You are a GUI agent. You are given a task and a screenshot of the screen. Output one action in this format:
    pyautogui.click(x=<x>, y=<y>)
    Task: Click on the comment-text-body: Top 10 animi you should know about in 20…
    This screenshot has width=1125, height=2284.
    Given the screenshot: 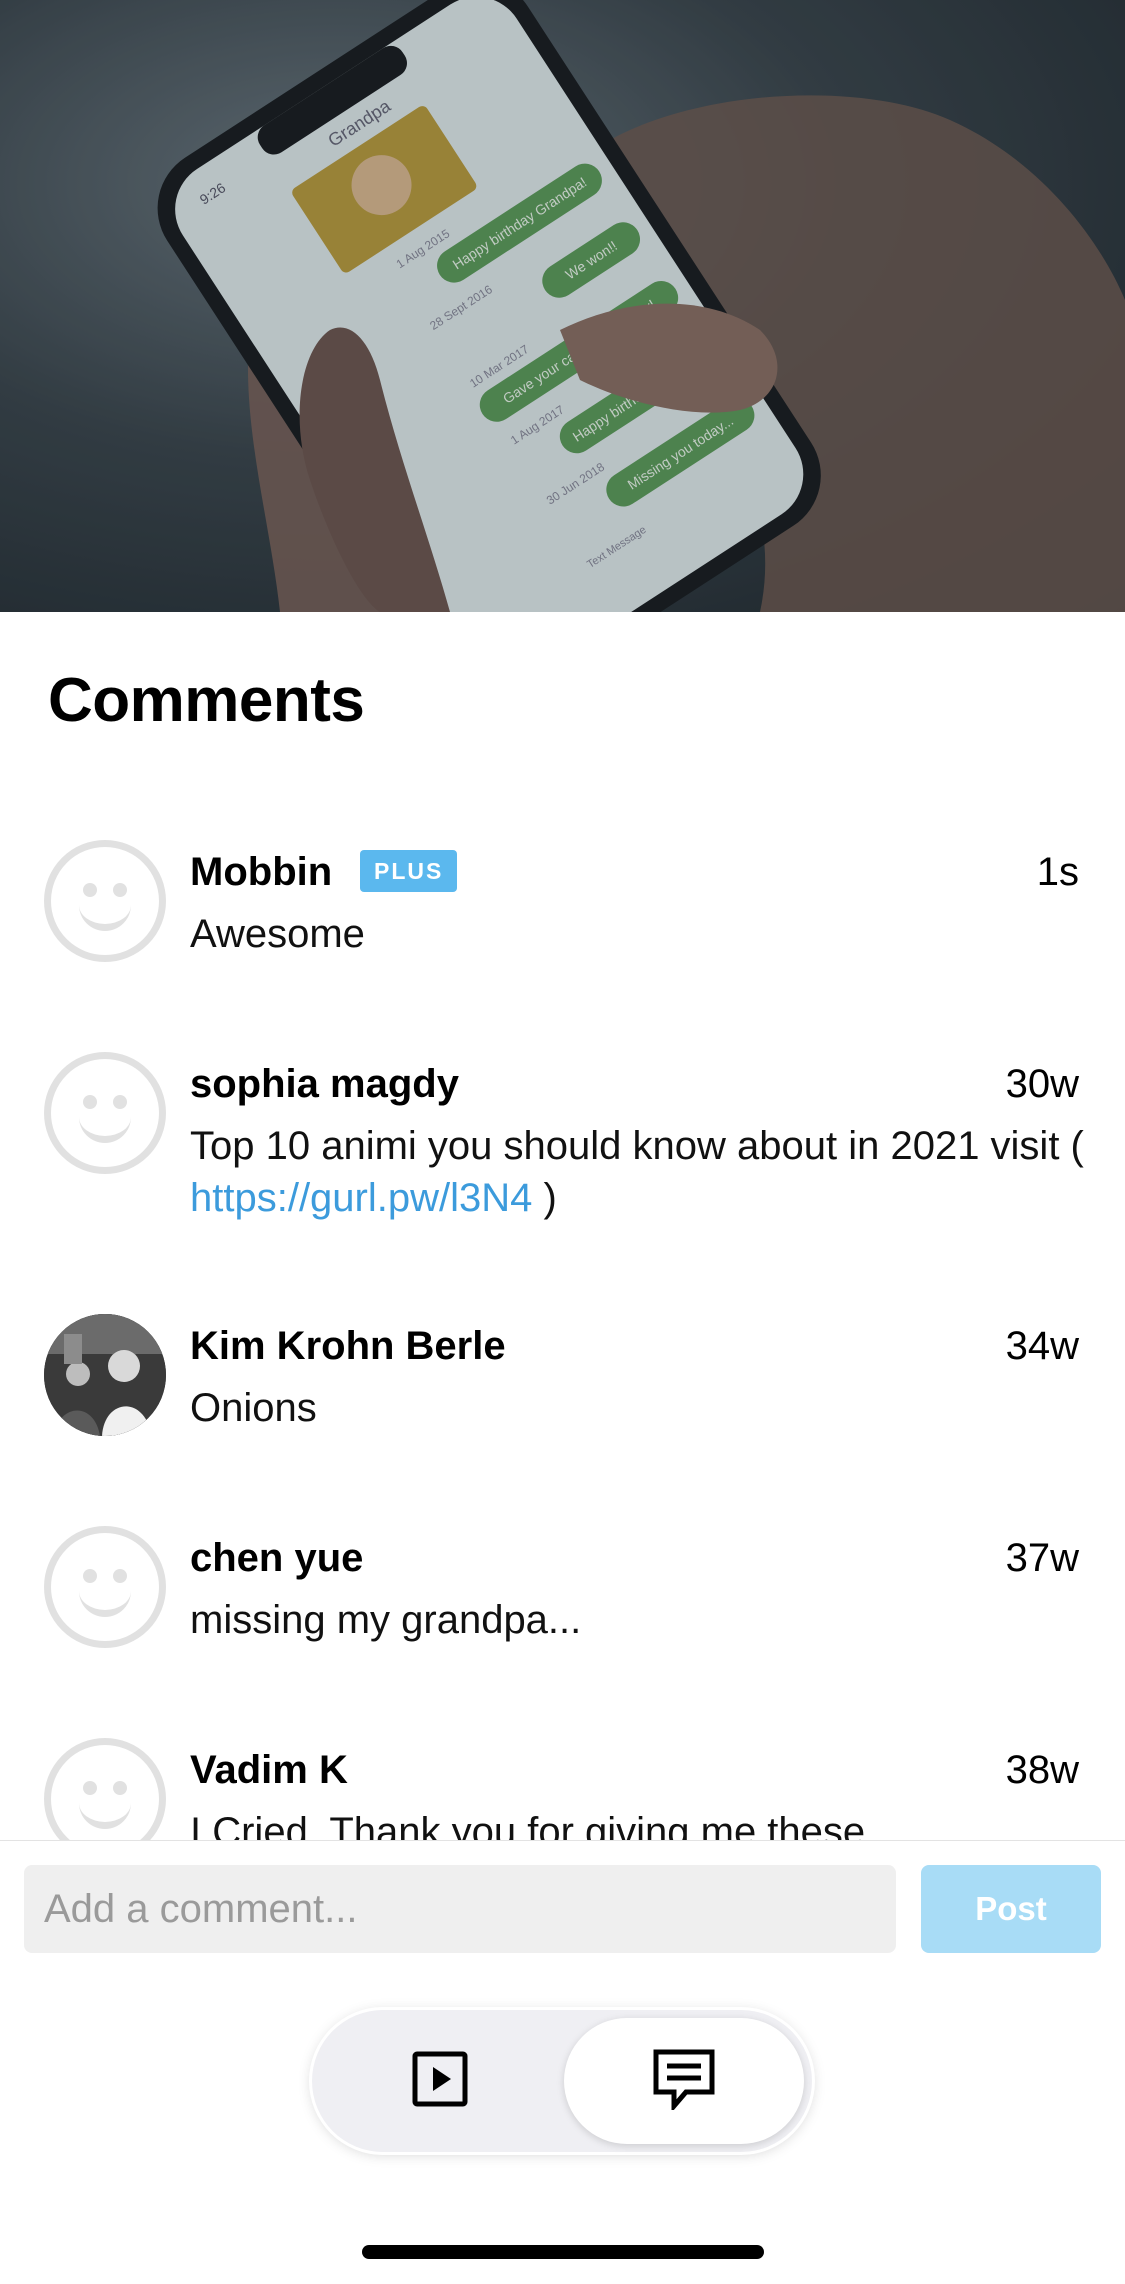 What is the action you would take?
    pyautogui.click(x=637, y=1146)
    